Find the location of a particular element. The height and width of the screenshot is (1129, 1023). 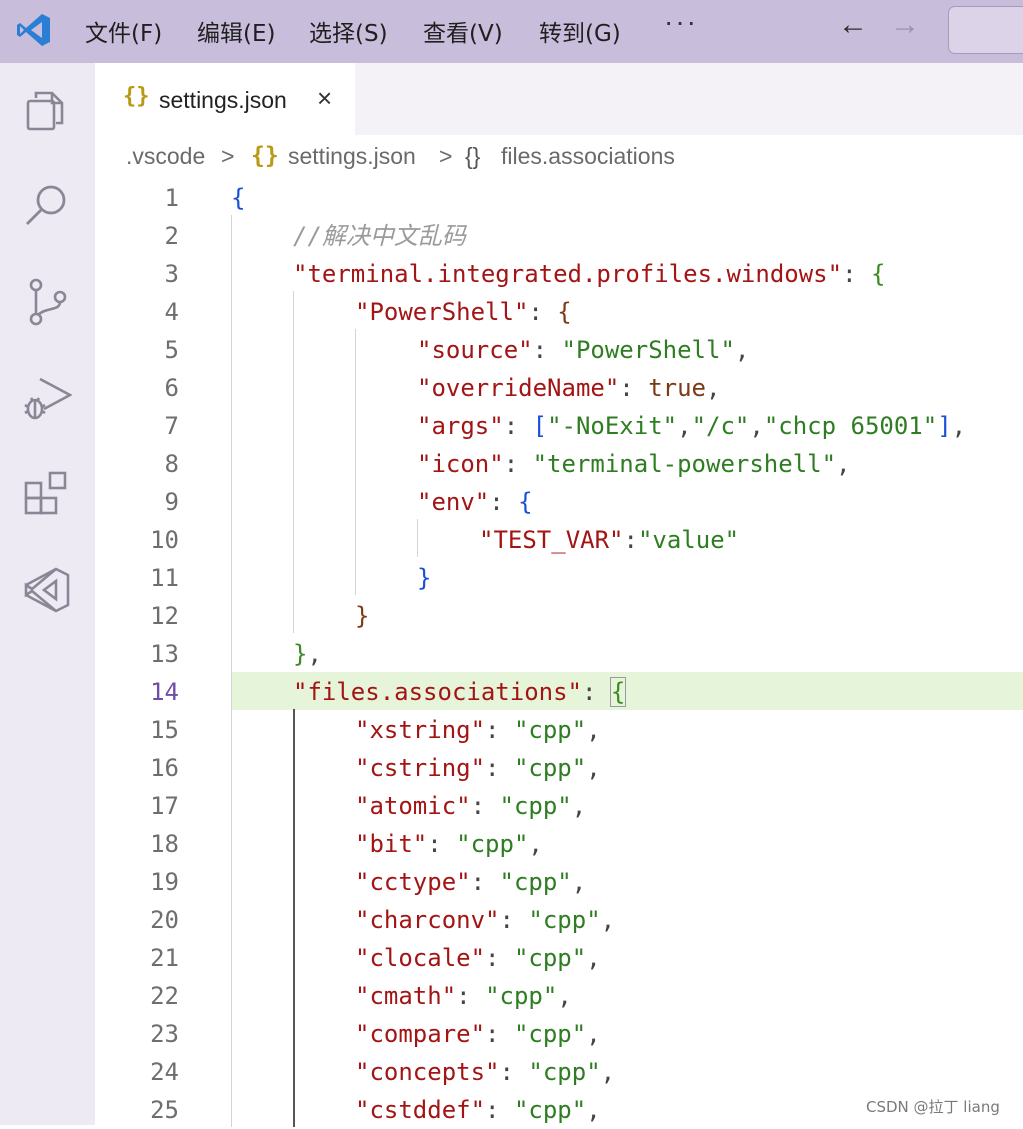

tab-bar: {} settings.json × is located at coordinates (559, 99).